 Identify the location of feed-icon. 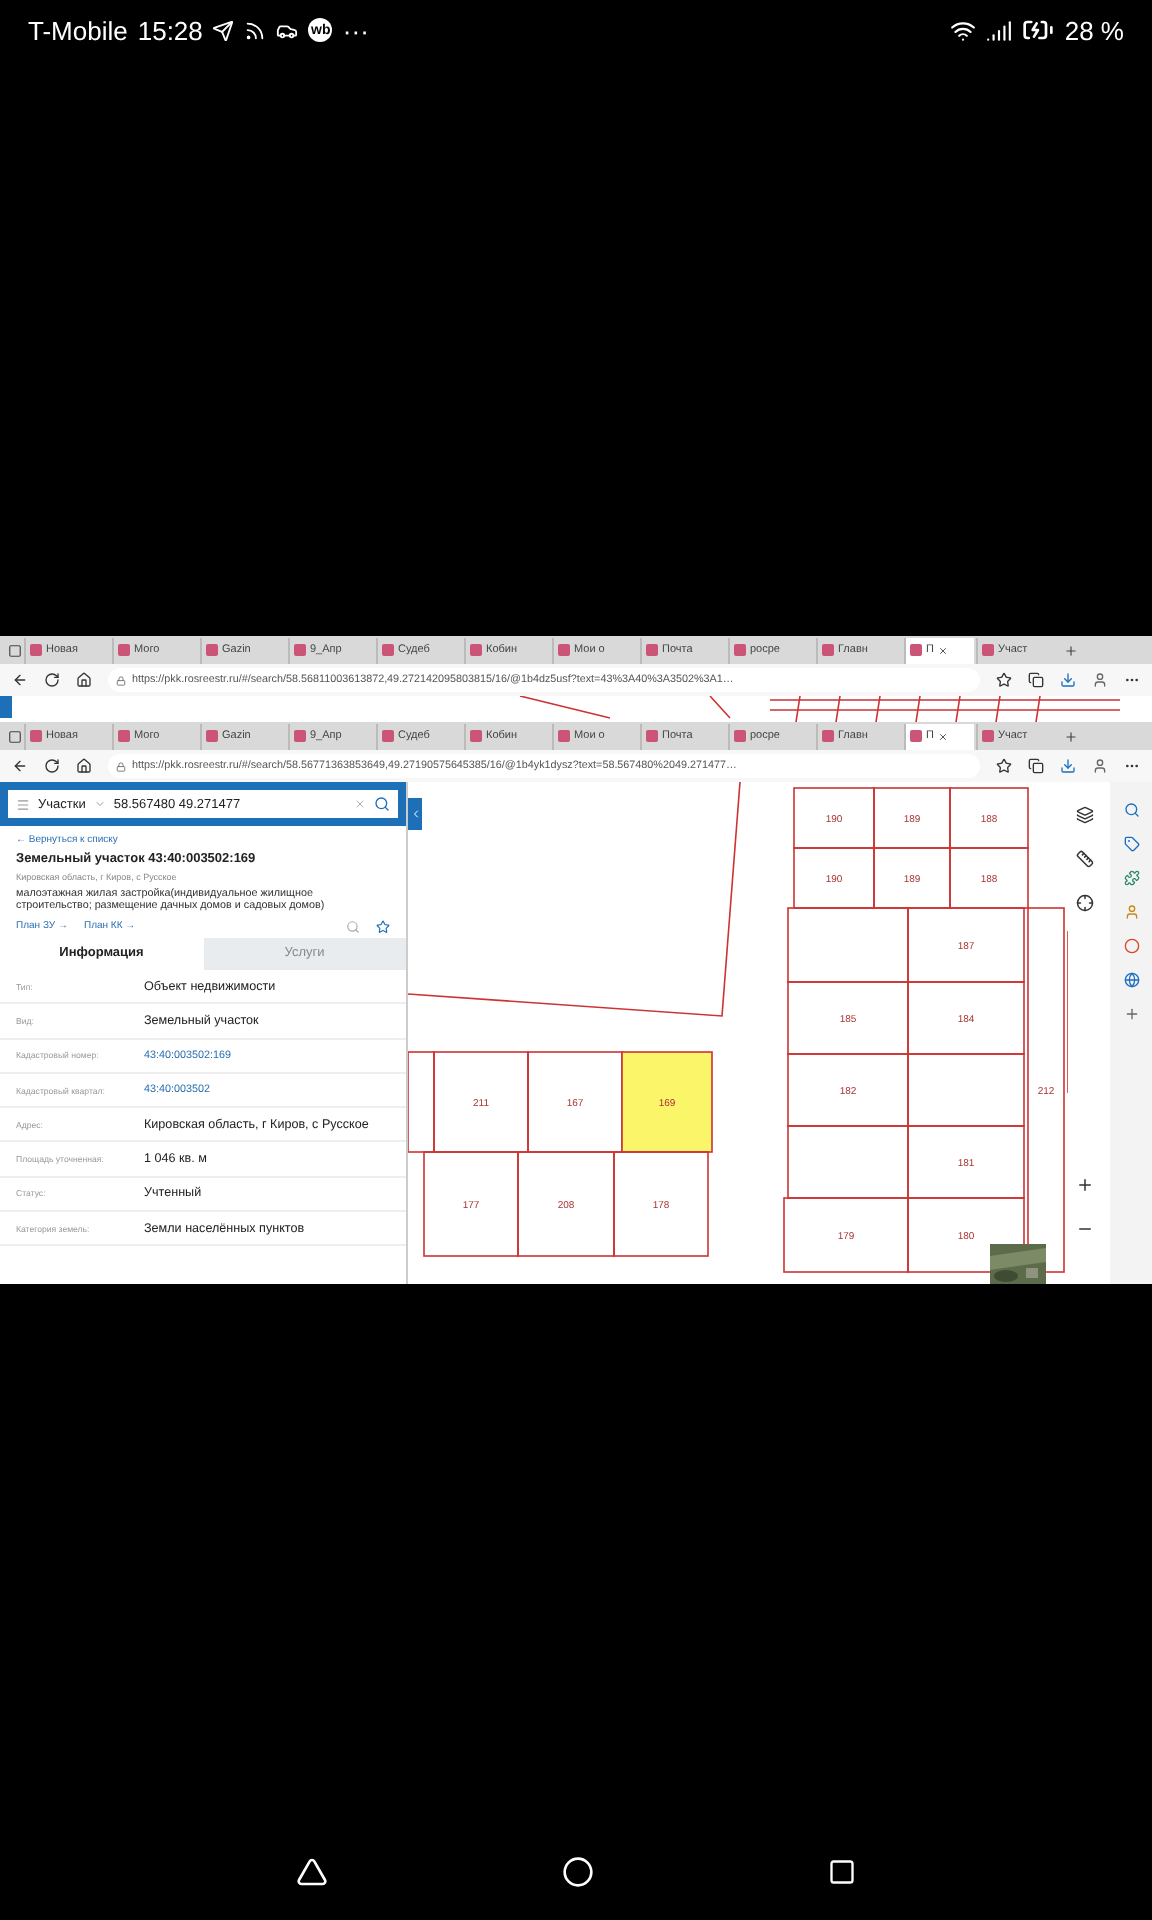
(255, 30).